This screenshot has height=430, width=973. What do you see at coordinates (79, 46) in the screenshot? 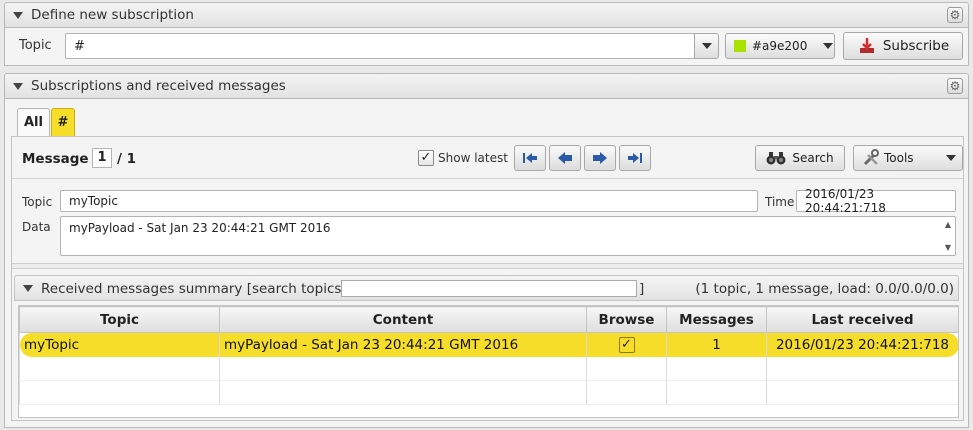
I see `topic-input-value: #` at bounding box center [79, 46].